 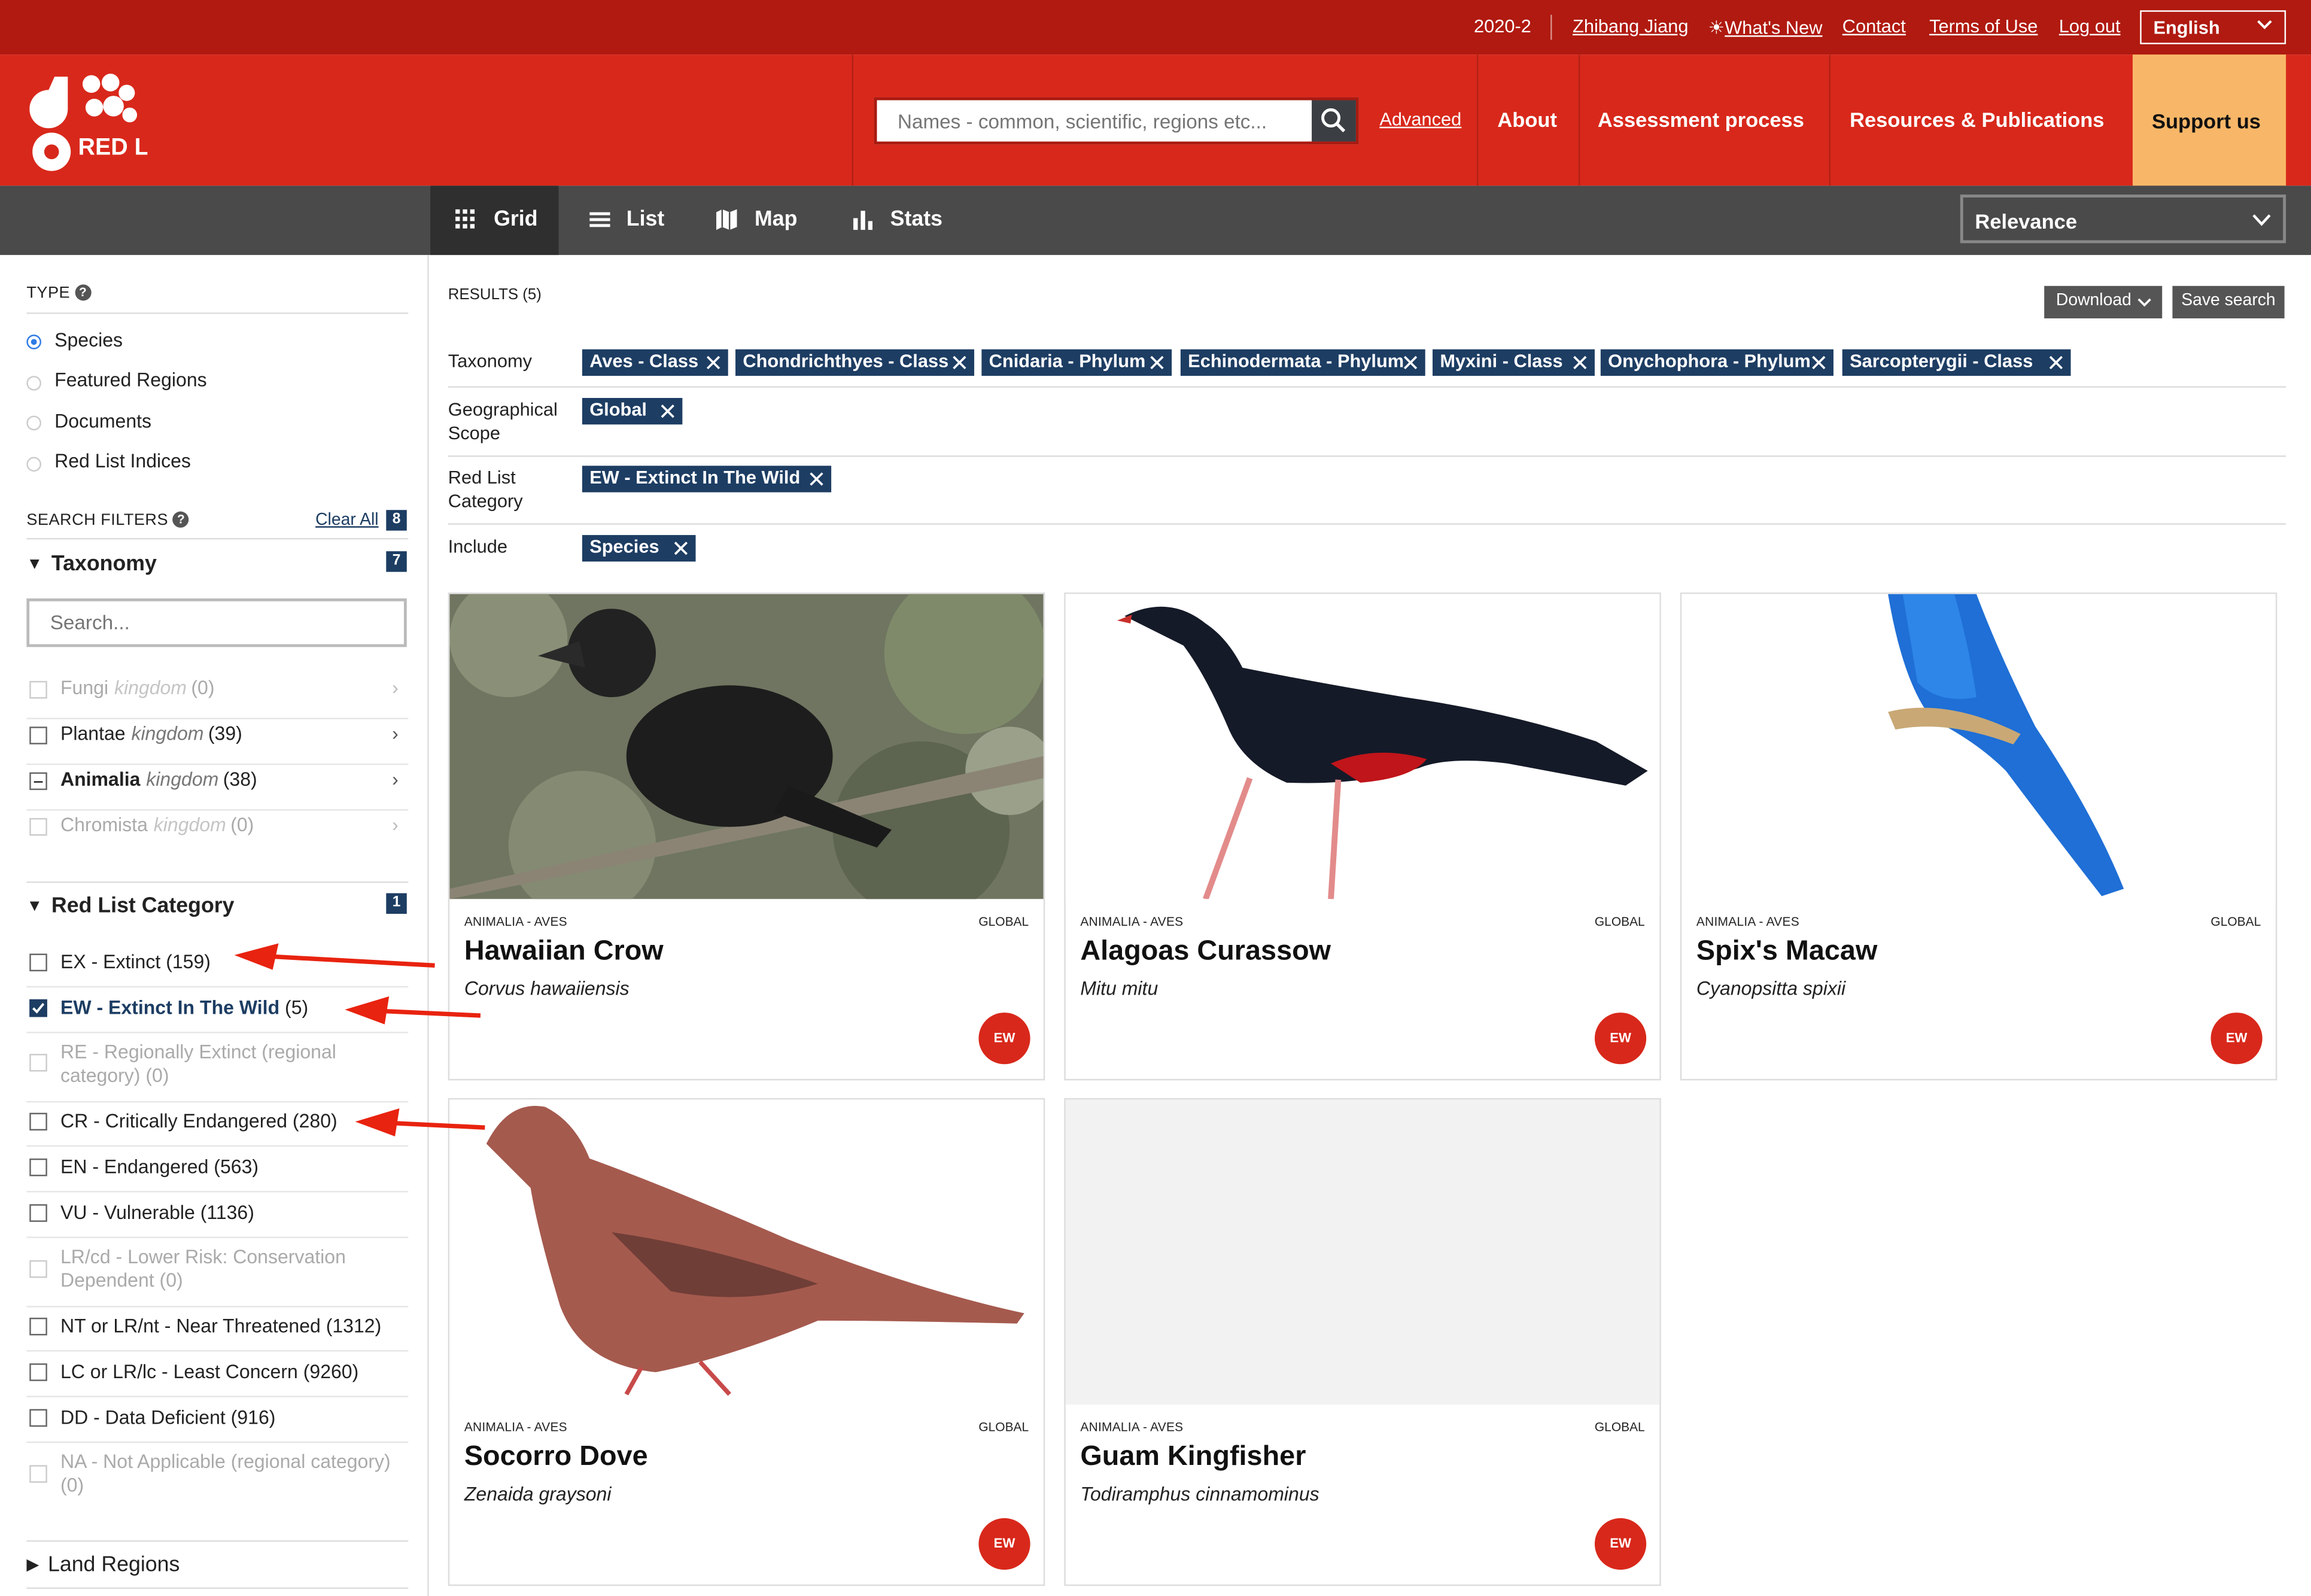 What do you see at coordinates (495, 221) in the screenshot?
I see `tab-grid: Grid` at bounding box center [495, 221].